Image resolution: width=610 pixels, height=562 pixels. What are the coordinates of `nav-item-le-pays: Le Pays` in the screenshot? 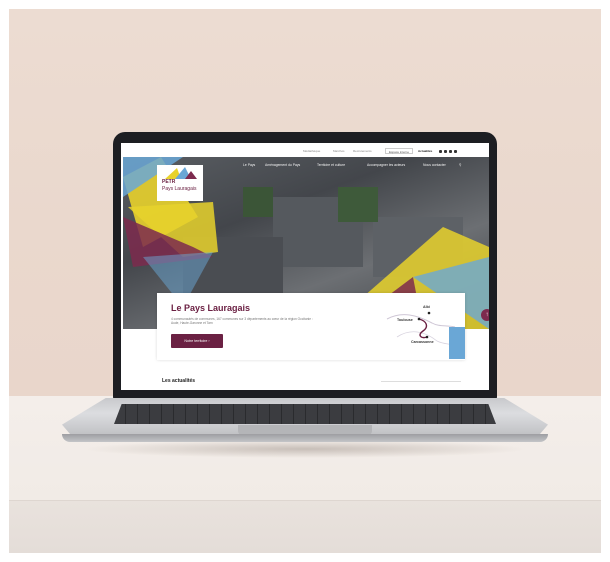 It's located at (249, 165).